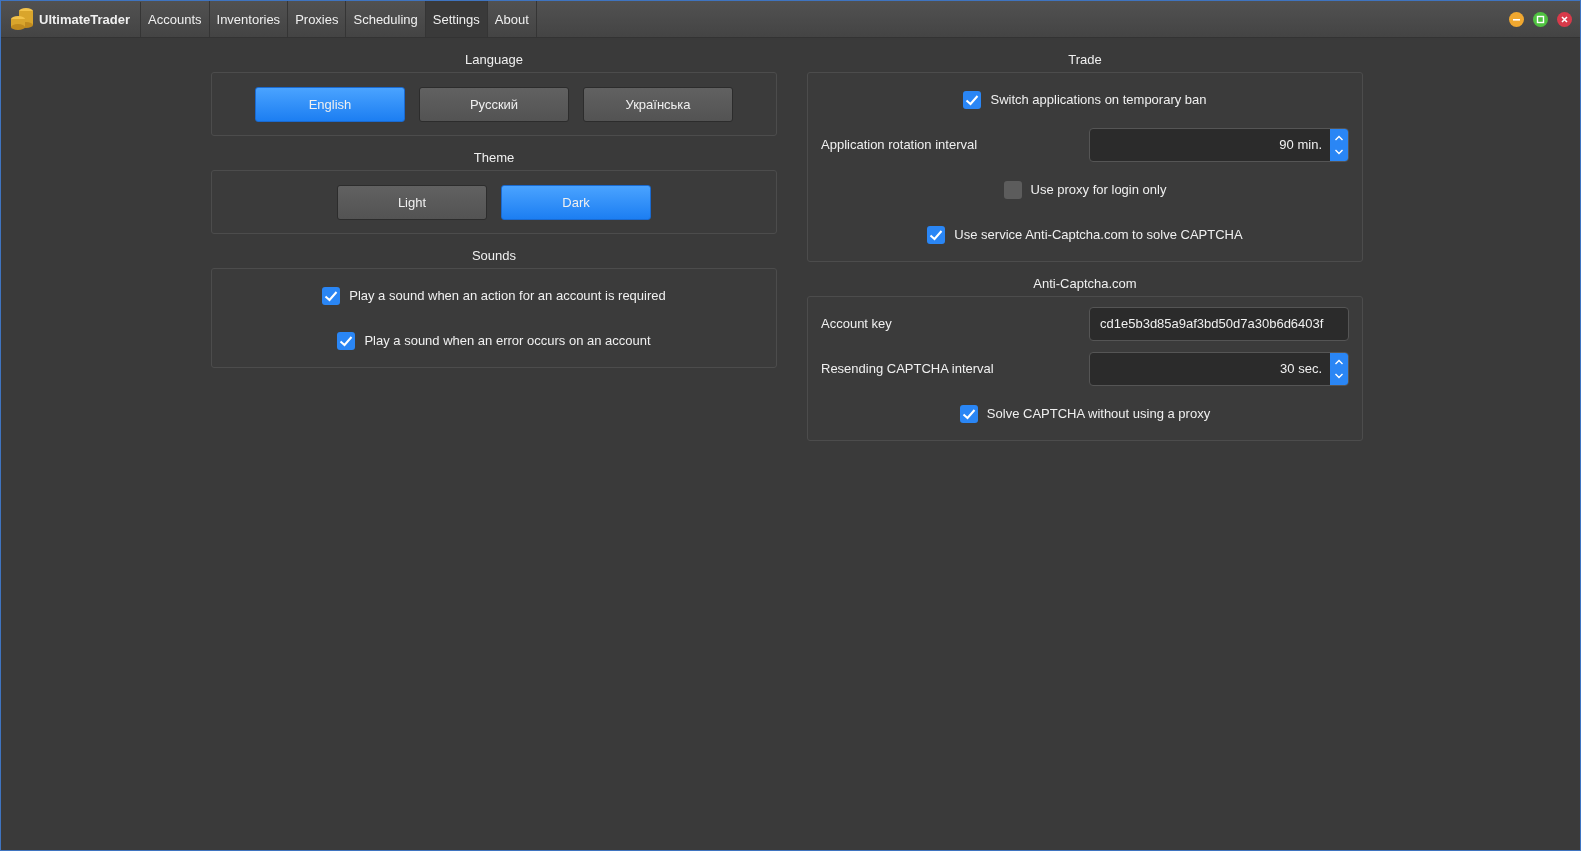 This screenshot has height=851, width=1581. What do you see at coordinates (1219, 144) in the screenshot?
I see `number-spinner: 90 min.` at bounding box center [1219, 144].